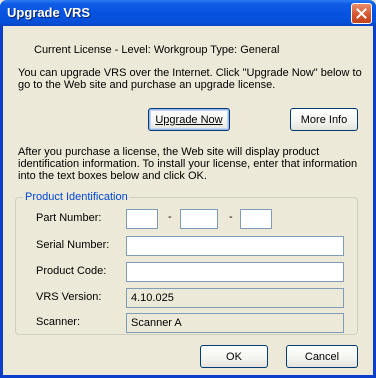 The image size is (376, 378). I want to click on more-info-button: More Info, so click(324, 119).